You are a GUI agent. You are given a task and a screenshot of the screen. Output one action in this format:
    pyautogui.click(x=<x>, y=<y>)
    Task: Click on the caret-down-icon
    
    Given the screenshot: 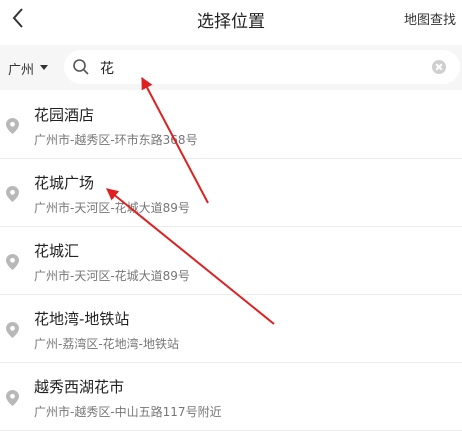 What is the action you would take?
    pyautogui.click(x=44, y=67)
    